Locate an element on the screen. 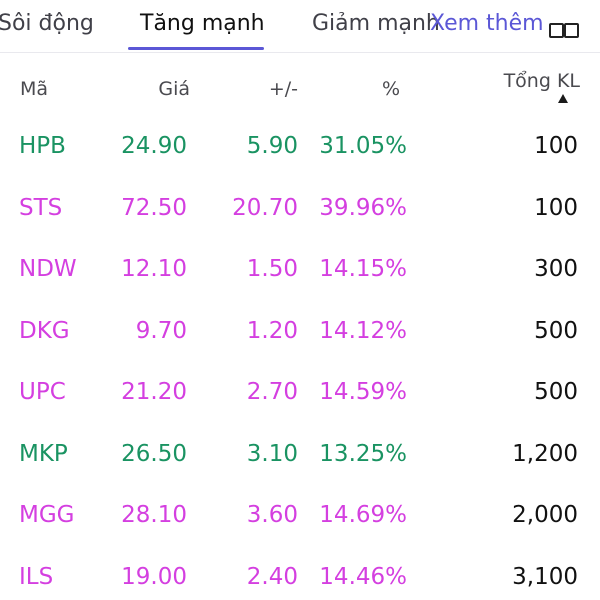 This screenshot has height=600, width=600. ticker-cell: MGG is located at coordinates (47, 515).